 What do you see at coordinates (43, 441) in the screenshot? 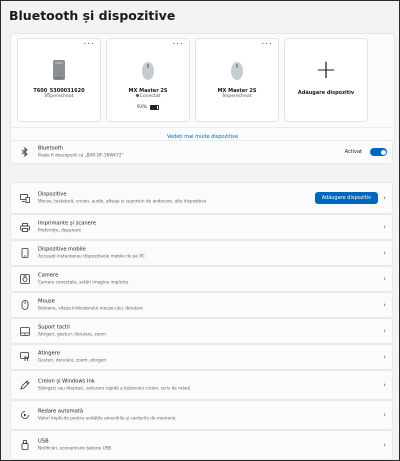
I see `section-title: USB` at bounding box center [43, 441].